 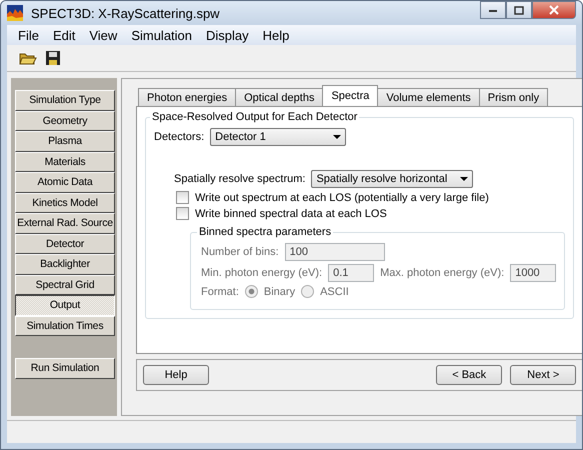 I want to click on app-icon, so click(x=15, y=13).